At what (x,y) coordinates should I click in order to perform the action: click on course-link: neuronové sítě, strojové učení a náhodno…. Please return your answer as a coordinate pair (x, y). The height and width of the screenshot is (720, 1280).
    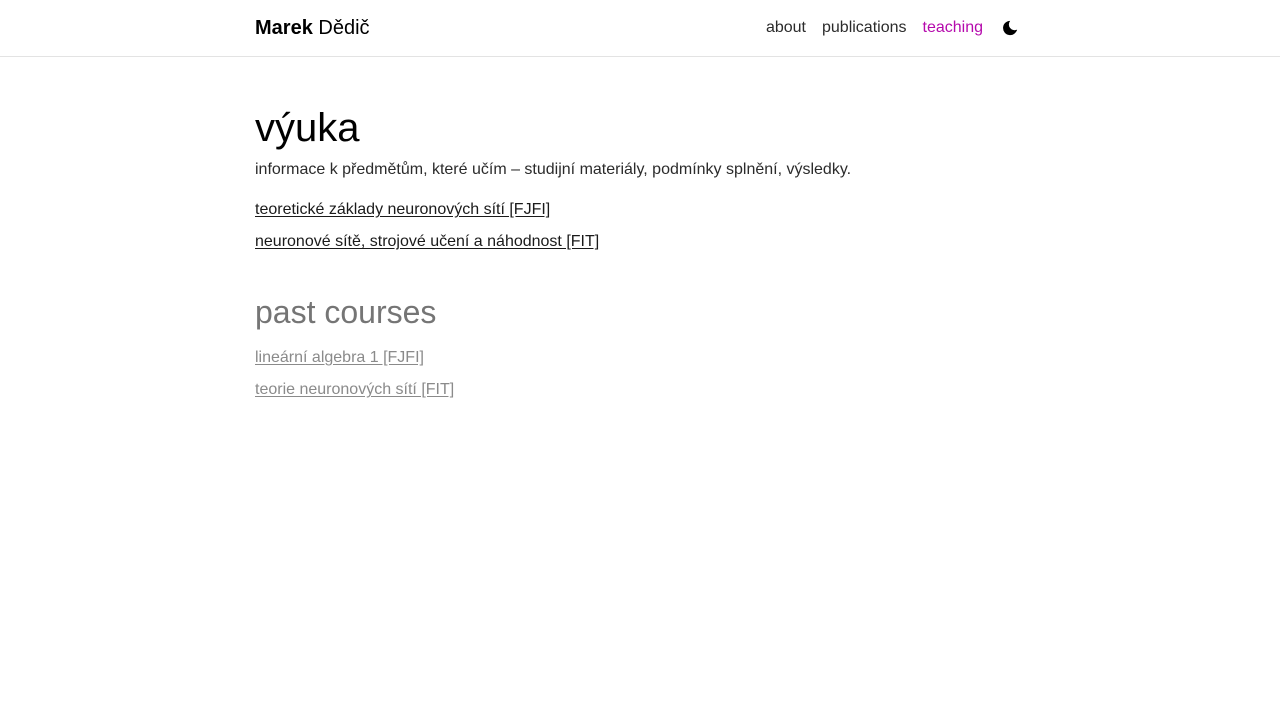
    Looking at the image, I should click on (427, 241).